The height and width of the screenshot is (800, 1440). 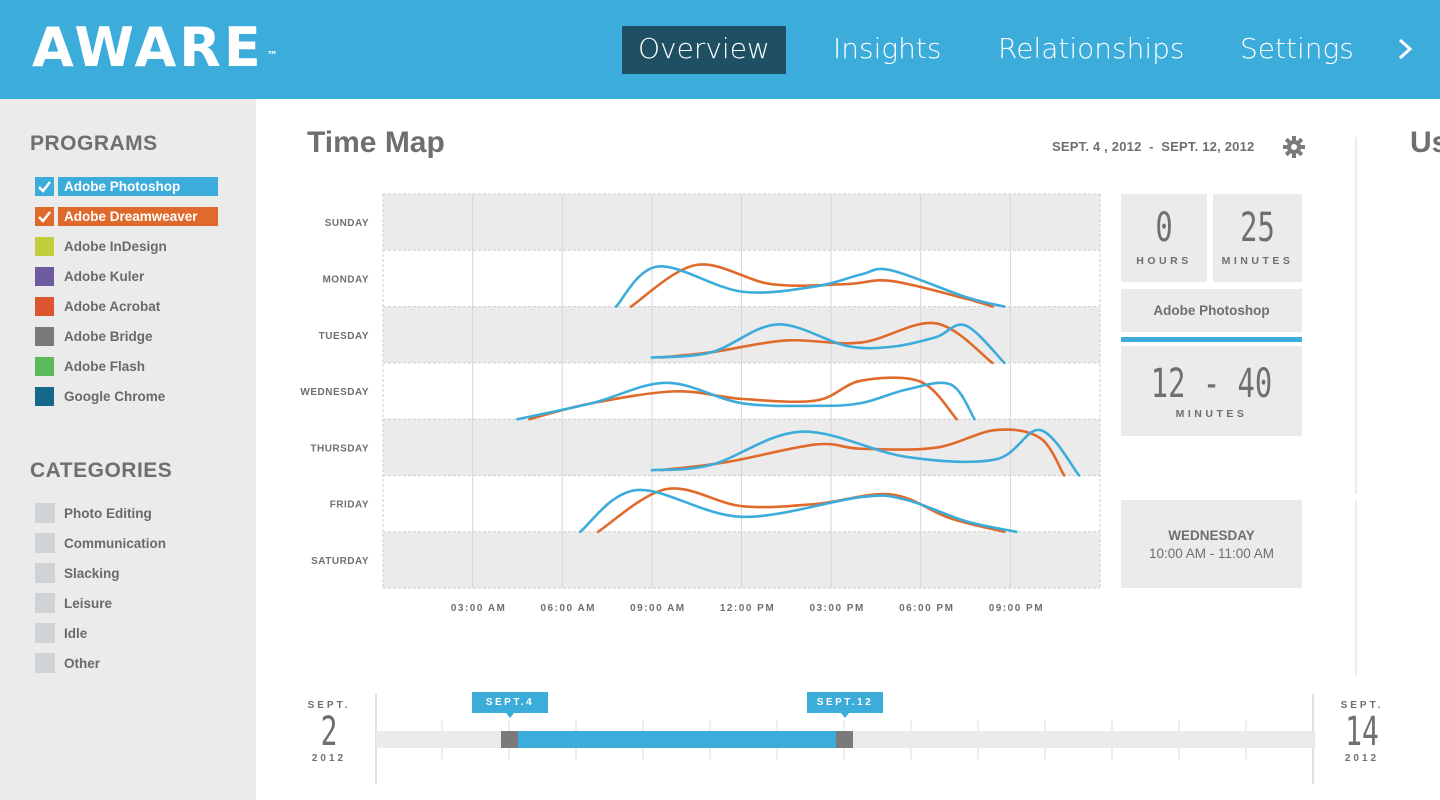 What do you see at coordinates (1016, 608) in the screenshot?
I see `hour-tick-label: 09:00 PM` at bounding box center [1016, 608].